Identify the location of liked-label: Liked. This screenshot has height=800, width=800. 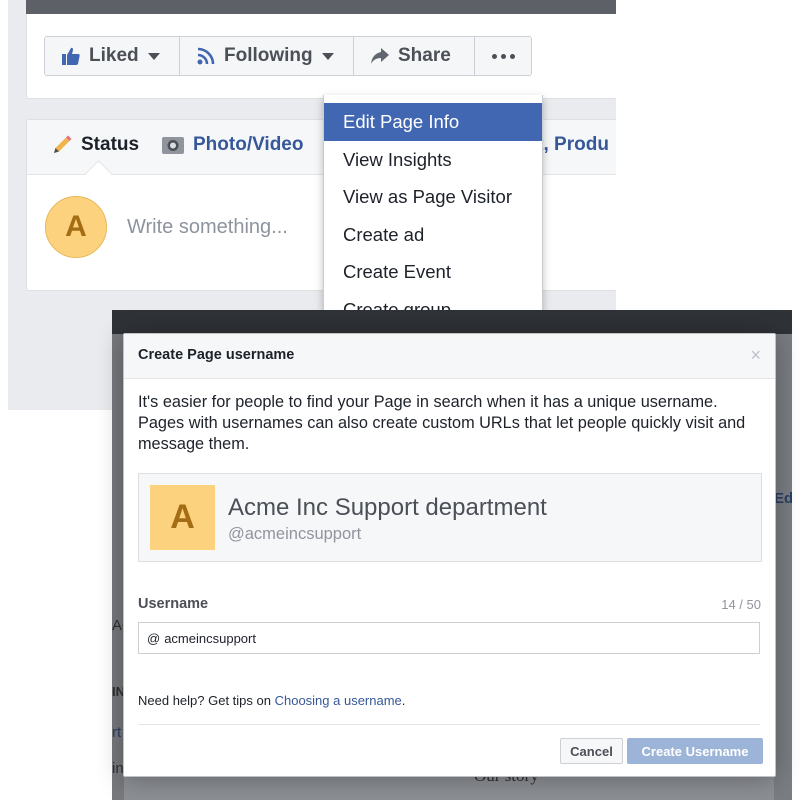
(114, 55).